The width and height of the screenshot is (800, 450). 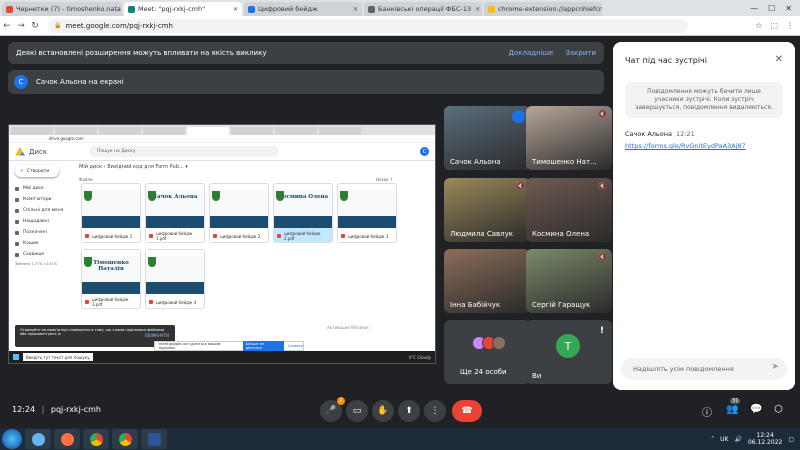 What do you see at coordinates (483, 372) in the screenshot?
I see `others-label: Ще 24 особи` at bounding box center [483, 372].